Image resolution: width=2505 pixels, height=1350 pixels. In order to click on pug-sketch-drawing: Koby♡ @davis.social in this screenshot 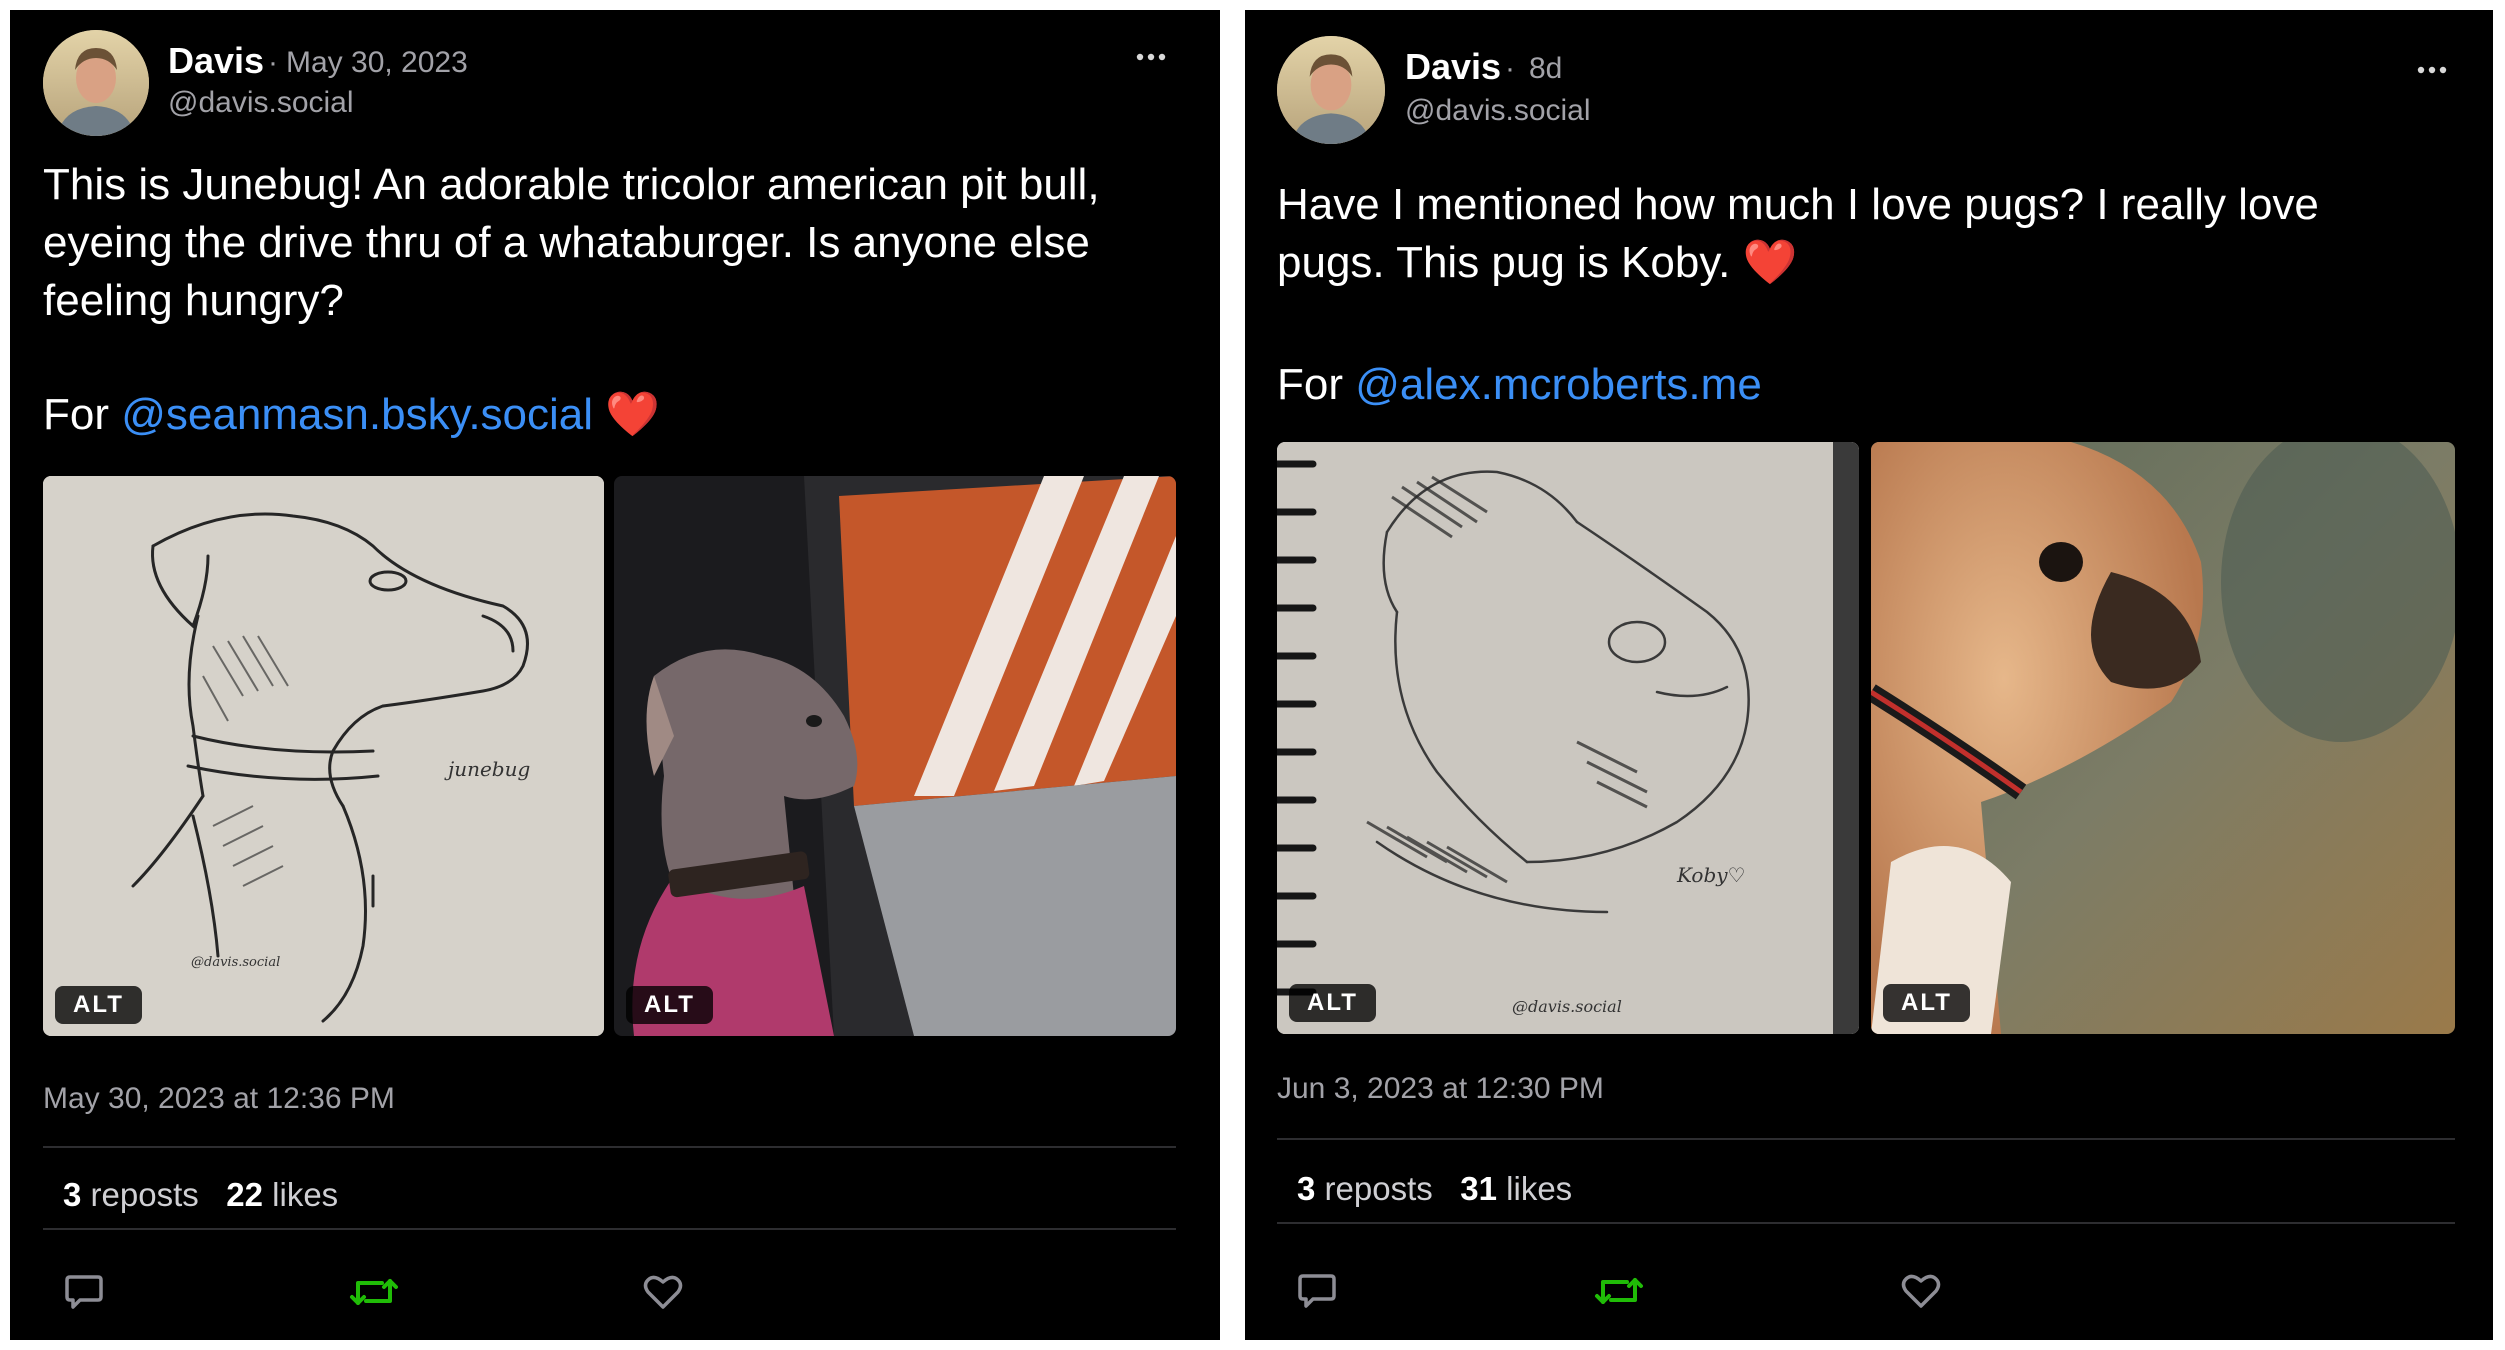, I will do `click(1568, 738)`.